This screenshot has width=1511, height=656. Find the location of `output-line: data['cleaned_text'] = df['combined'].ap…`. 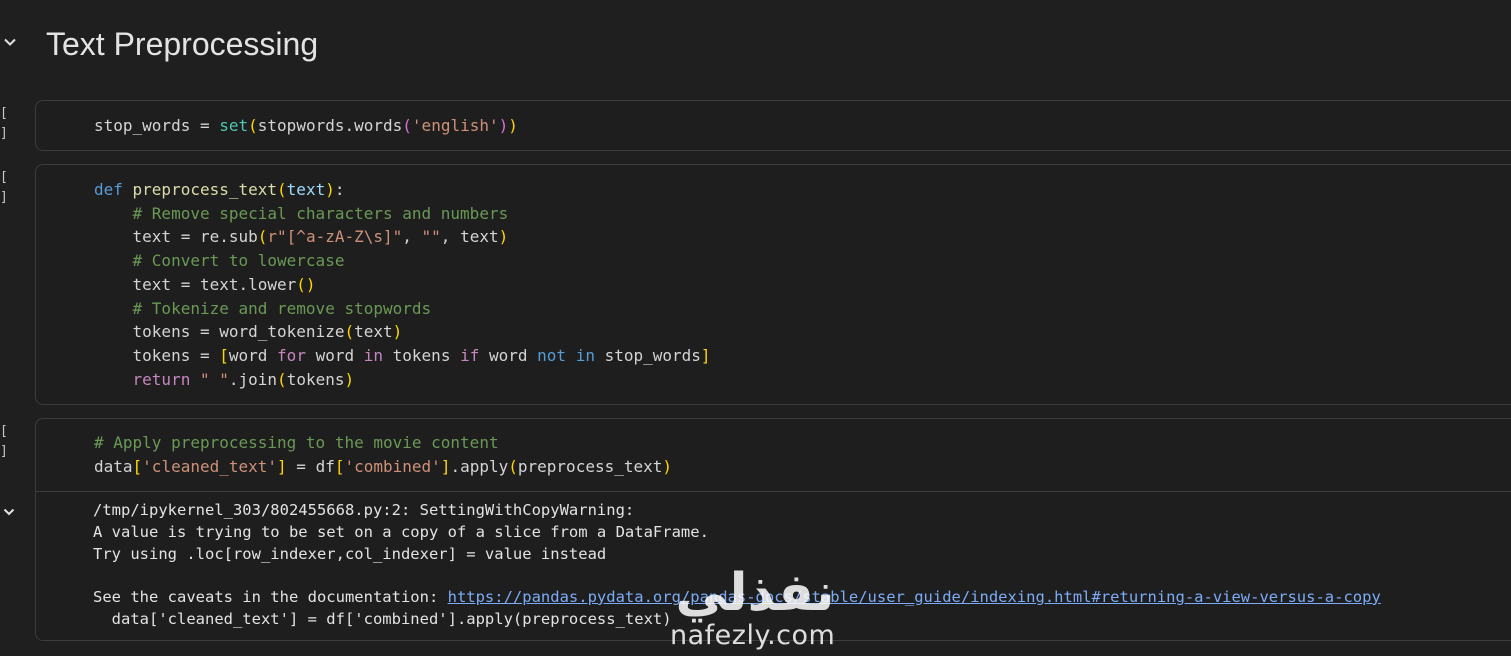

output-line: data['cleaned_text'] = df['combined'].ap… is located at coordinates (382, 619).